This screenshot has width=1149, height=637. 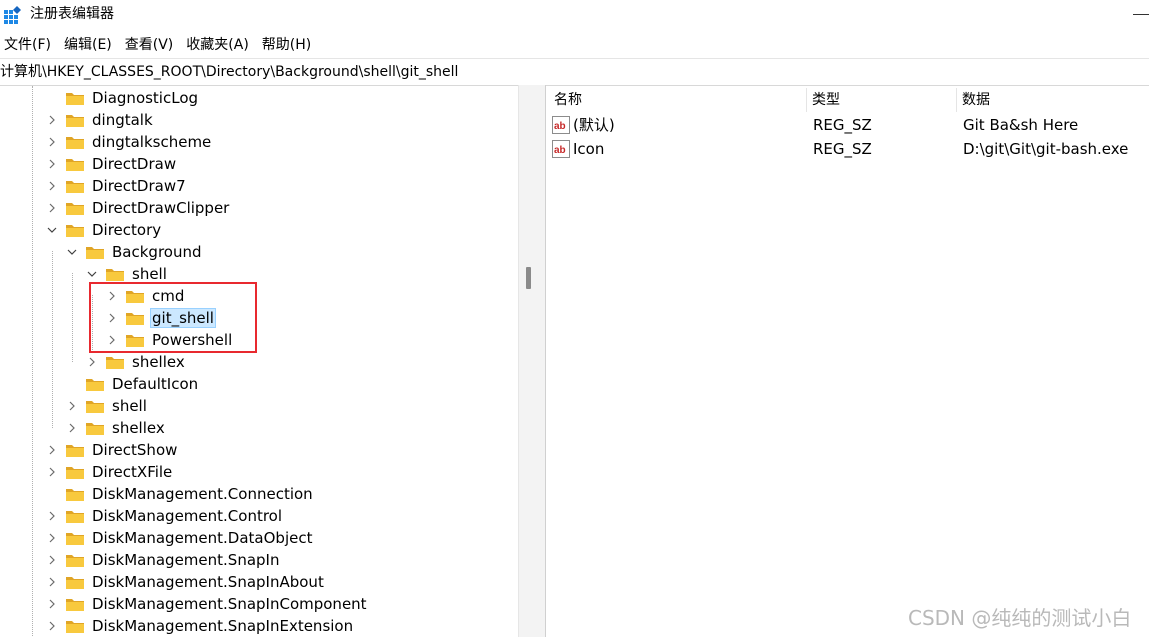 I want to click on tree-node: DiskManagement.DataObject, so click(x=179, y=538).